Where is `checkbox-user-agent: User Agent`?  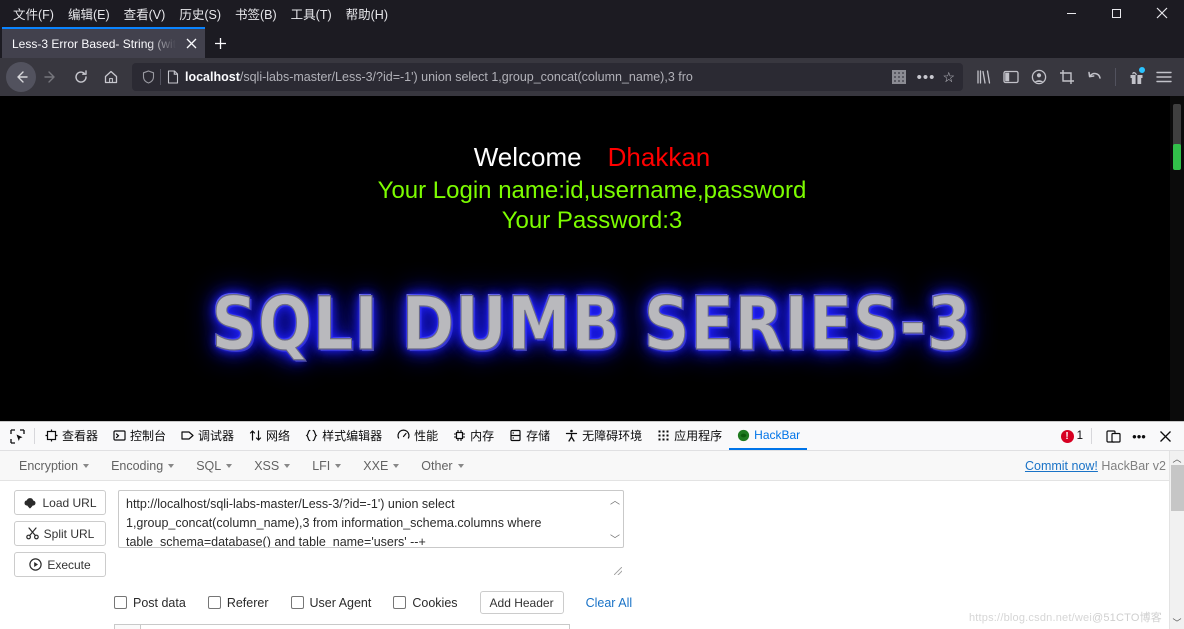 checkbox-user-agent: User Agent is located at coordinates (330, 603).